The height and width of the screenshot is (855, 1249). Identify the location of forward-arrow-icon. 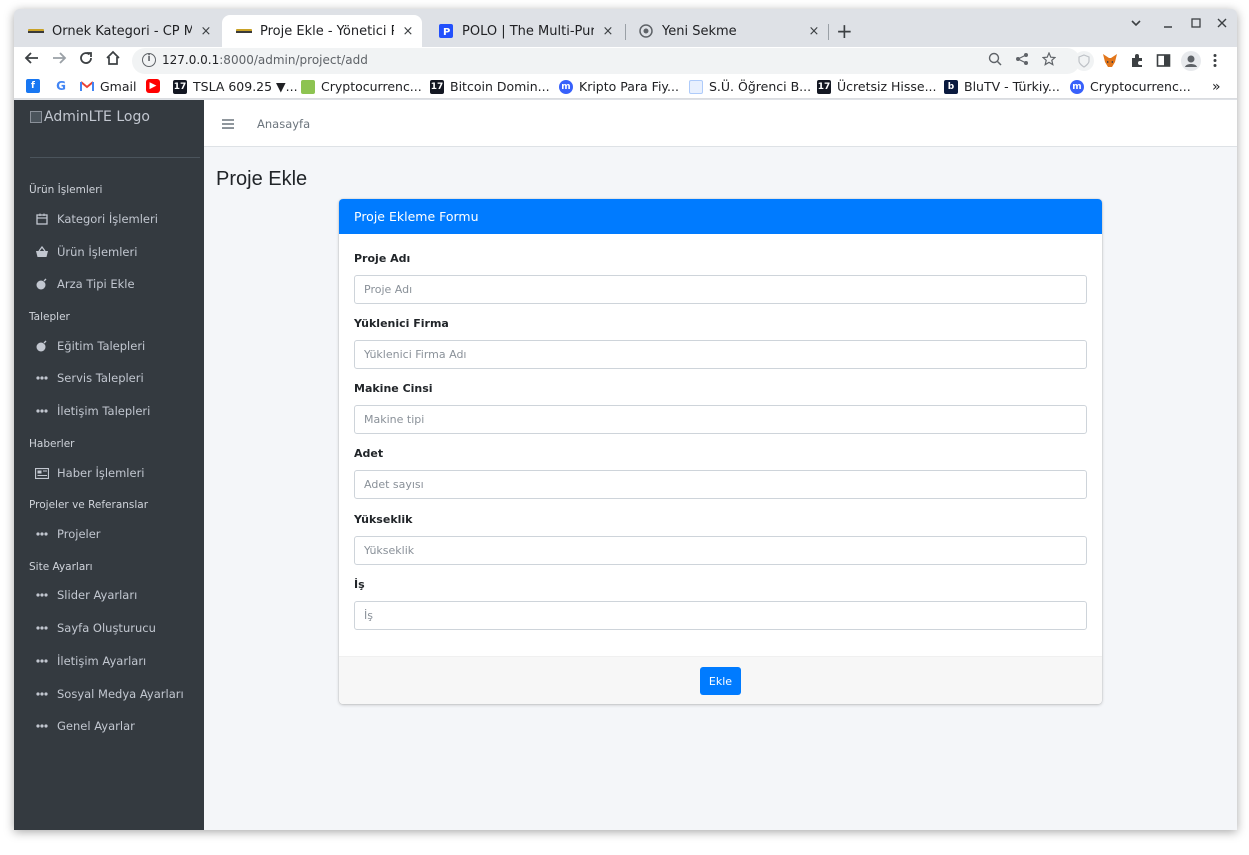
(59, 60).